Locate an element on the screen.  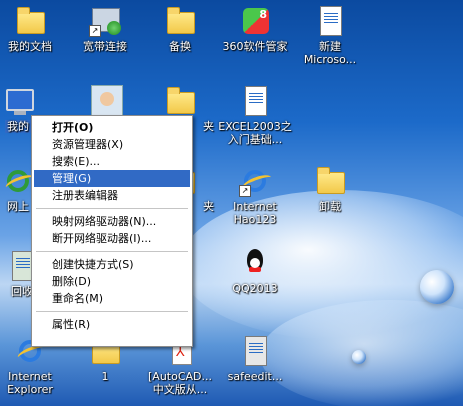
desktop-icon-my-documents: 我的文档 is located at coordinates (35, 29).